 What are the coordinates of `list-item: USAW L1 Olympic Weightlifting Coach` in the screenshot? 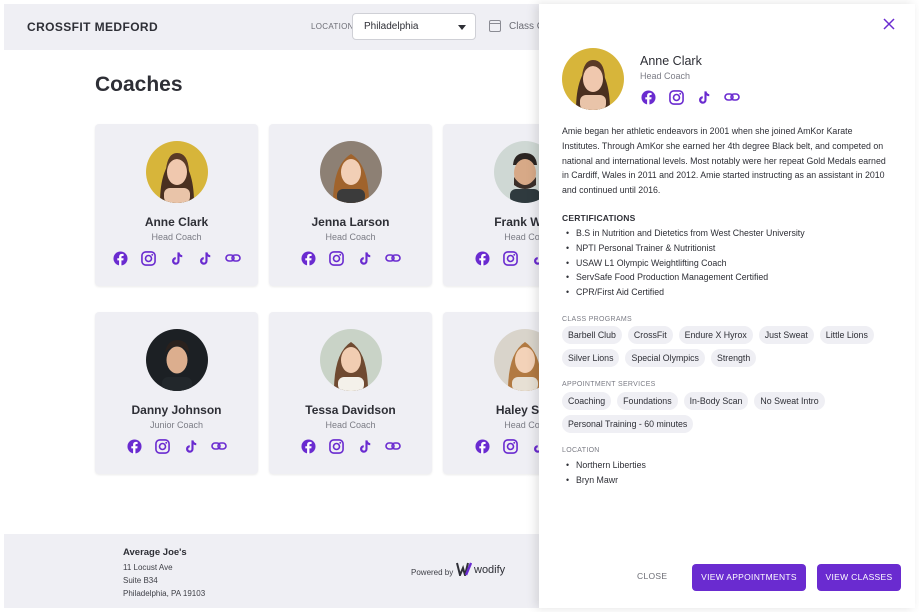 It's located at (727, 263).